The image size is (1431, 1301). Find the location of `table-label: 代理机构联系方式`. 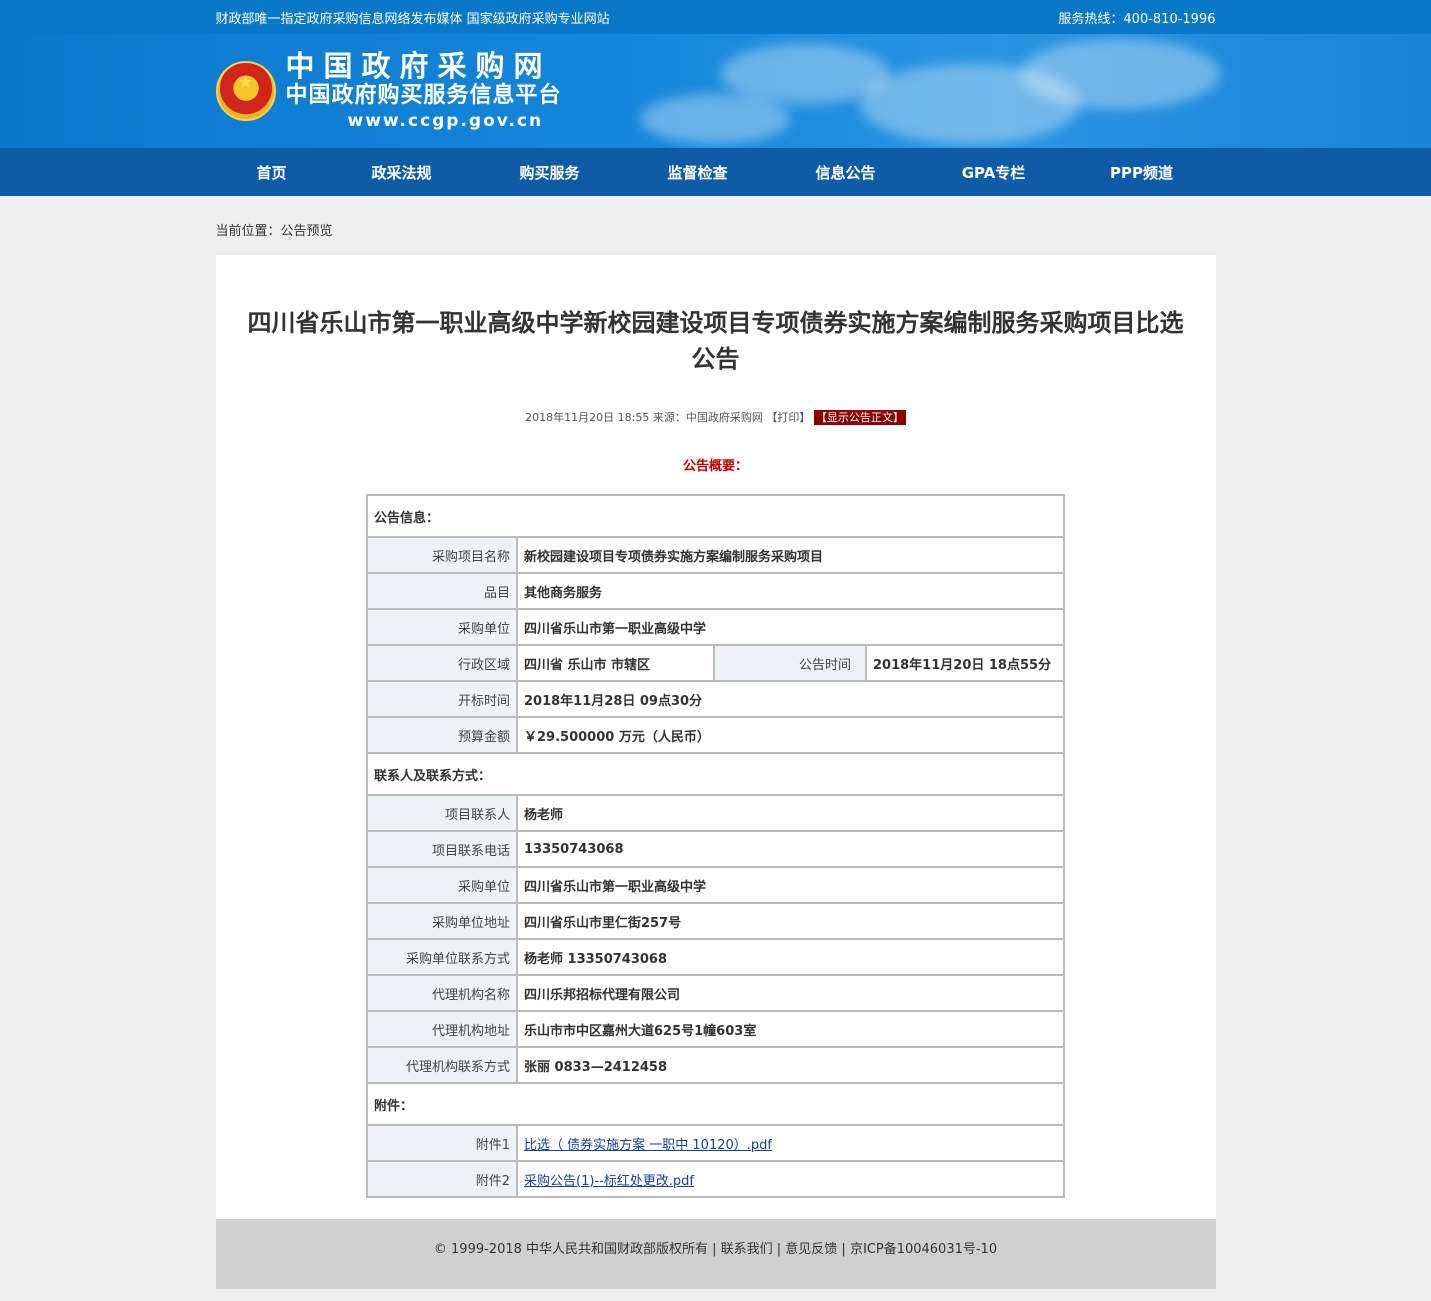

table-label: 代理机构联系方式 is located at coordinates (442, 1065).